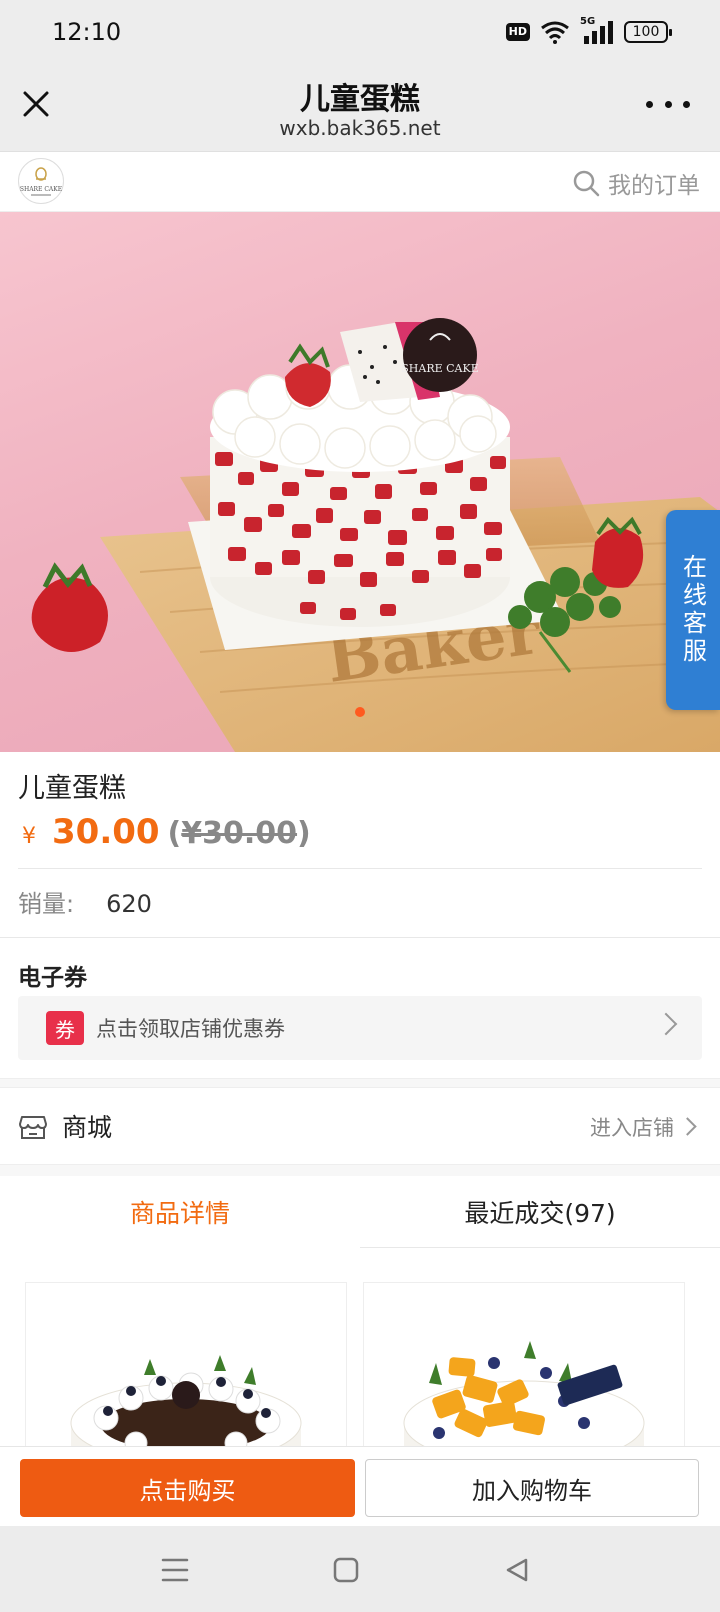  I want to click on store-entry-row: 商城 进入店铺, so click(360, 1126).